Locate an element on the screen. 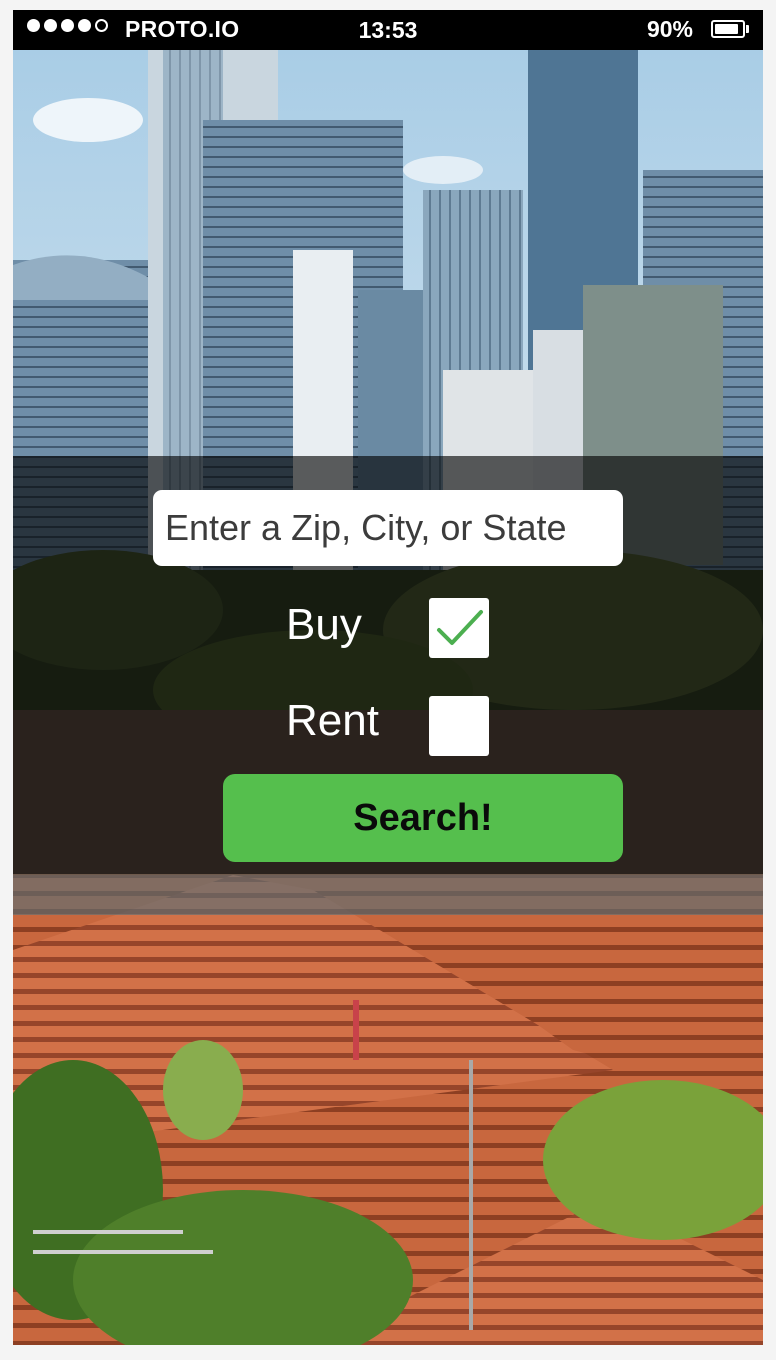 The width and height of the screenshot is (776, 1360). search-button: Search! is located at coordinates (423, 818).